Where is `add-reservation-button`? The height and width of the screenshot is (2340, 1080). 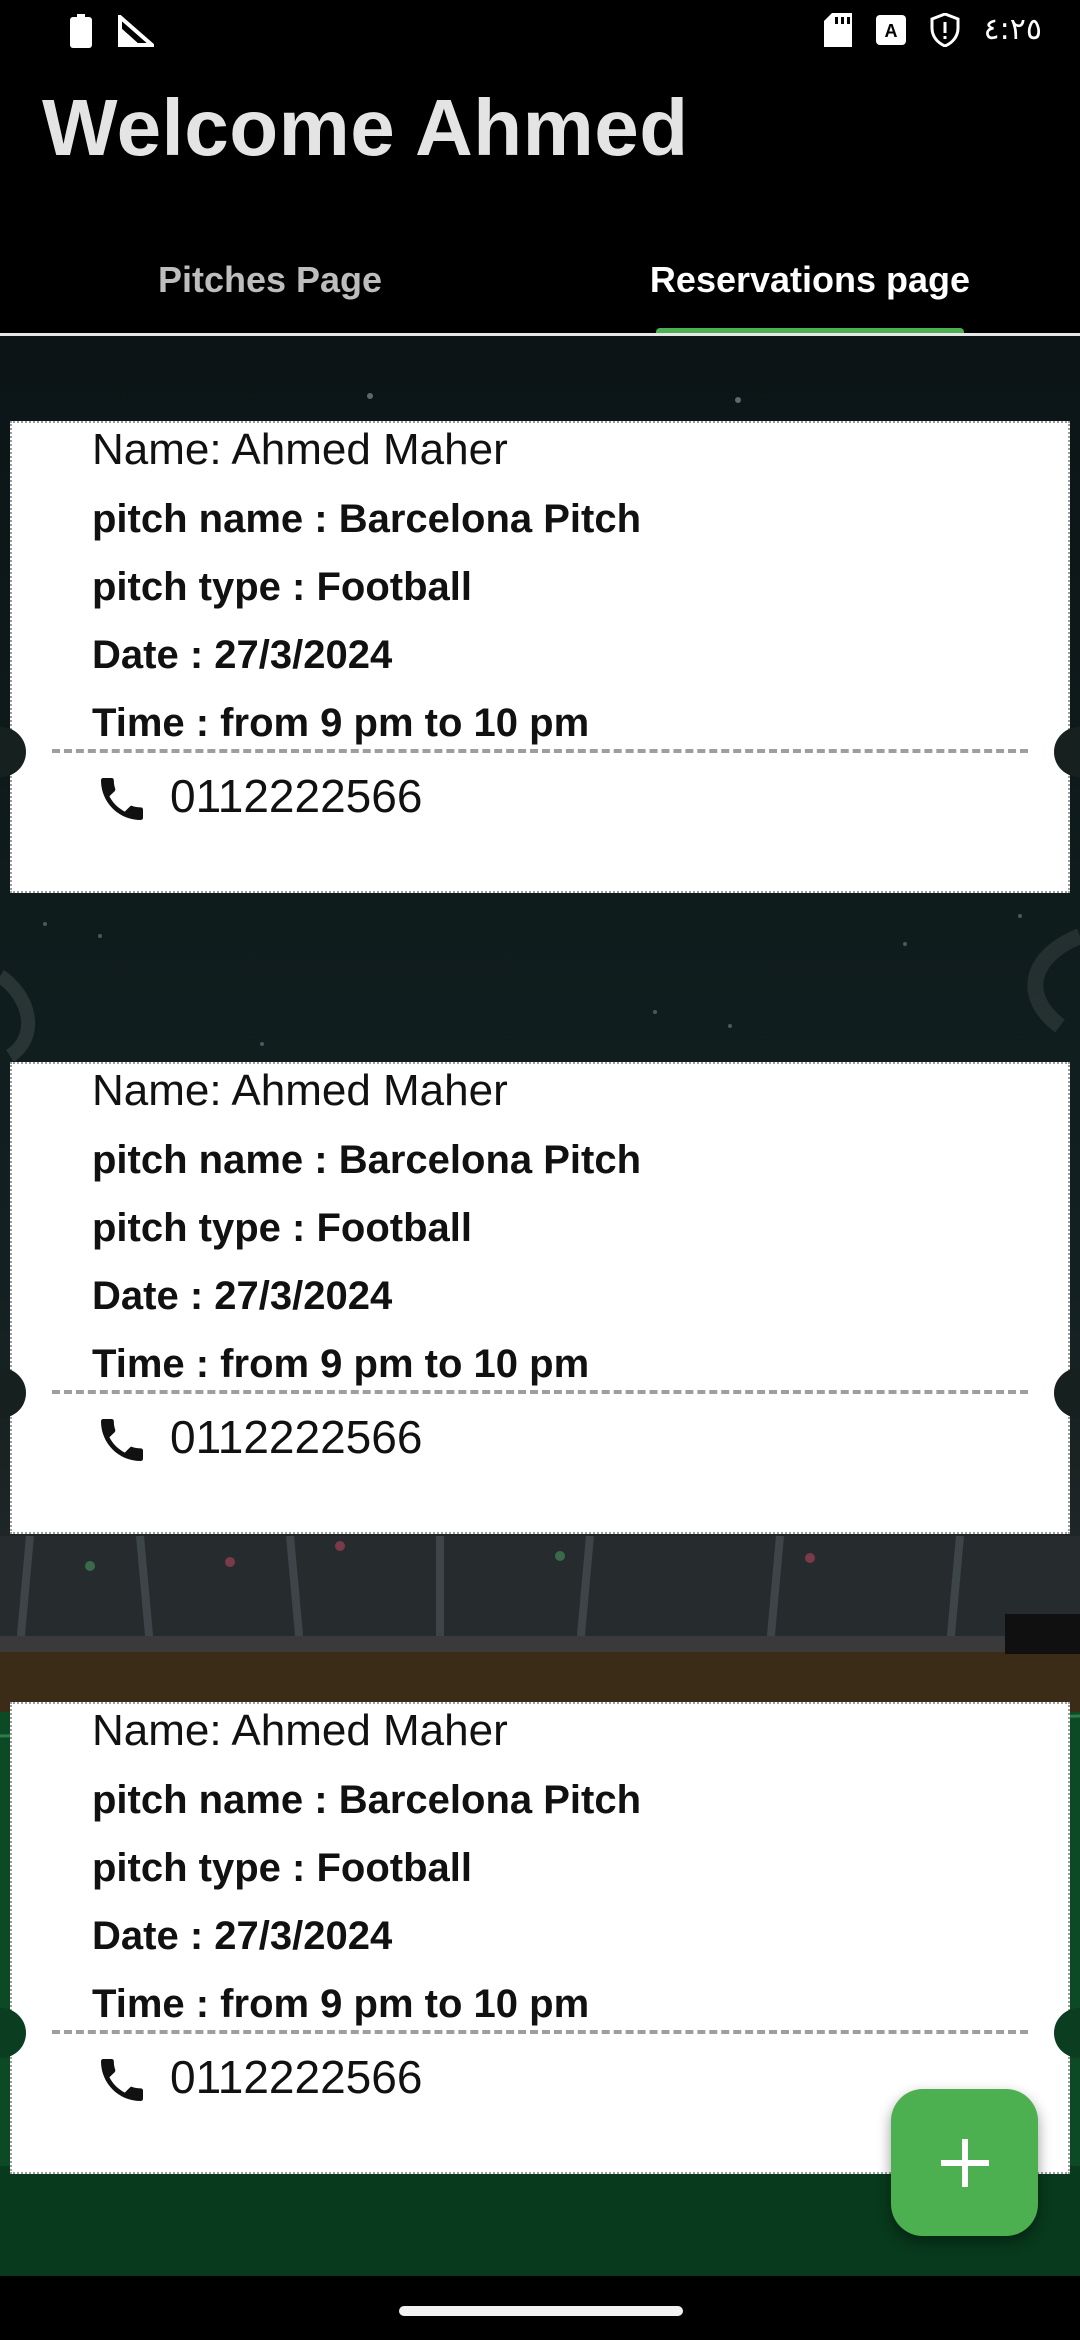 add-reservation-button is located at coordinates (964, 2162).